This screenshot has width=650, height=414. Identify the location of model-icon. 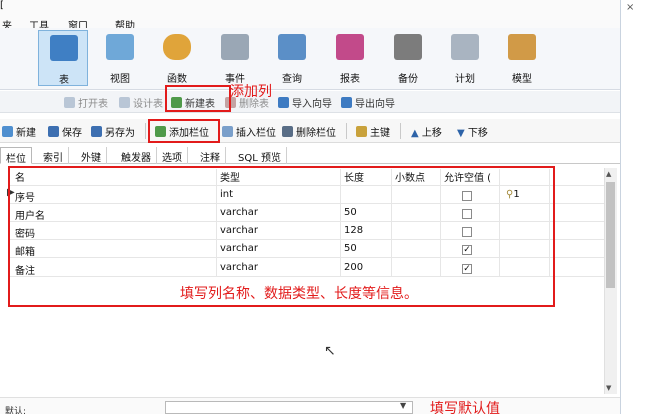
(522, 47).